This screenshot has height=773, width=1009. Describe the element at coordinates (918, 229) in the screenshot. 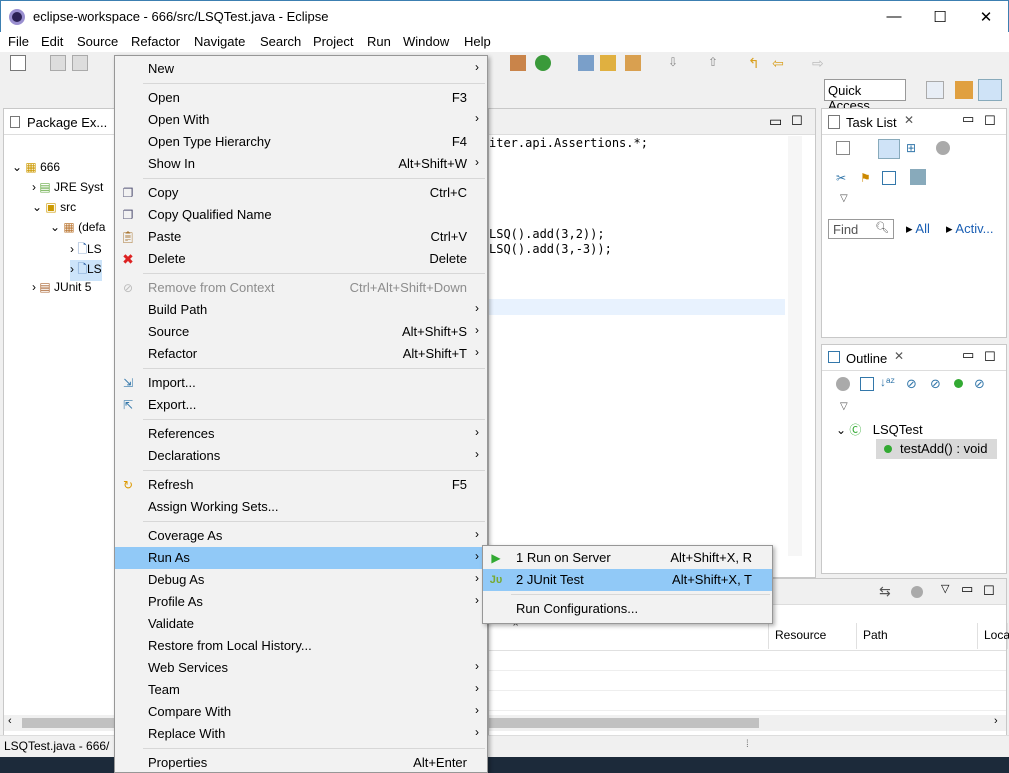

I see `task-all-link: ▸ All` at that location.